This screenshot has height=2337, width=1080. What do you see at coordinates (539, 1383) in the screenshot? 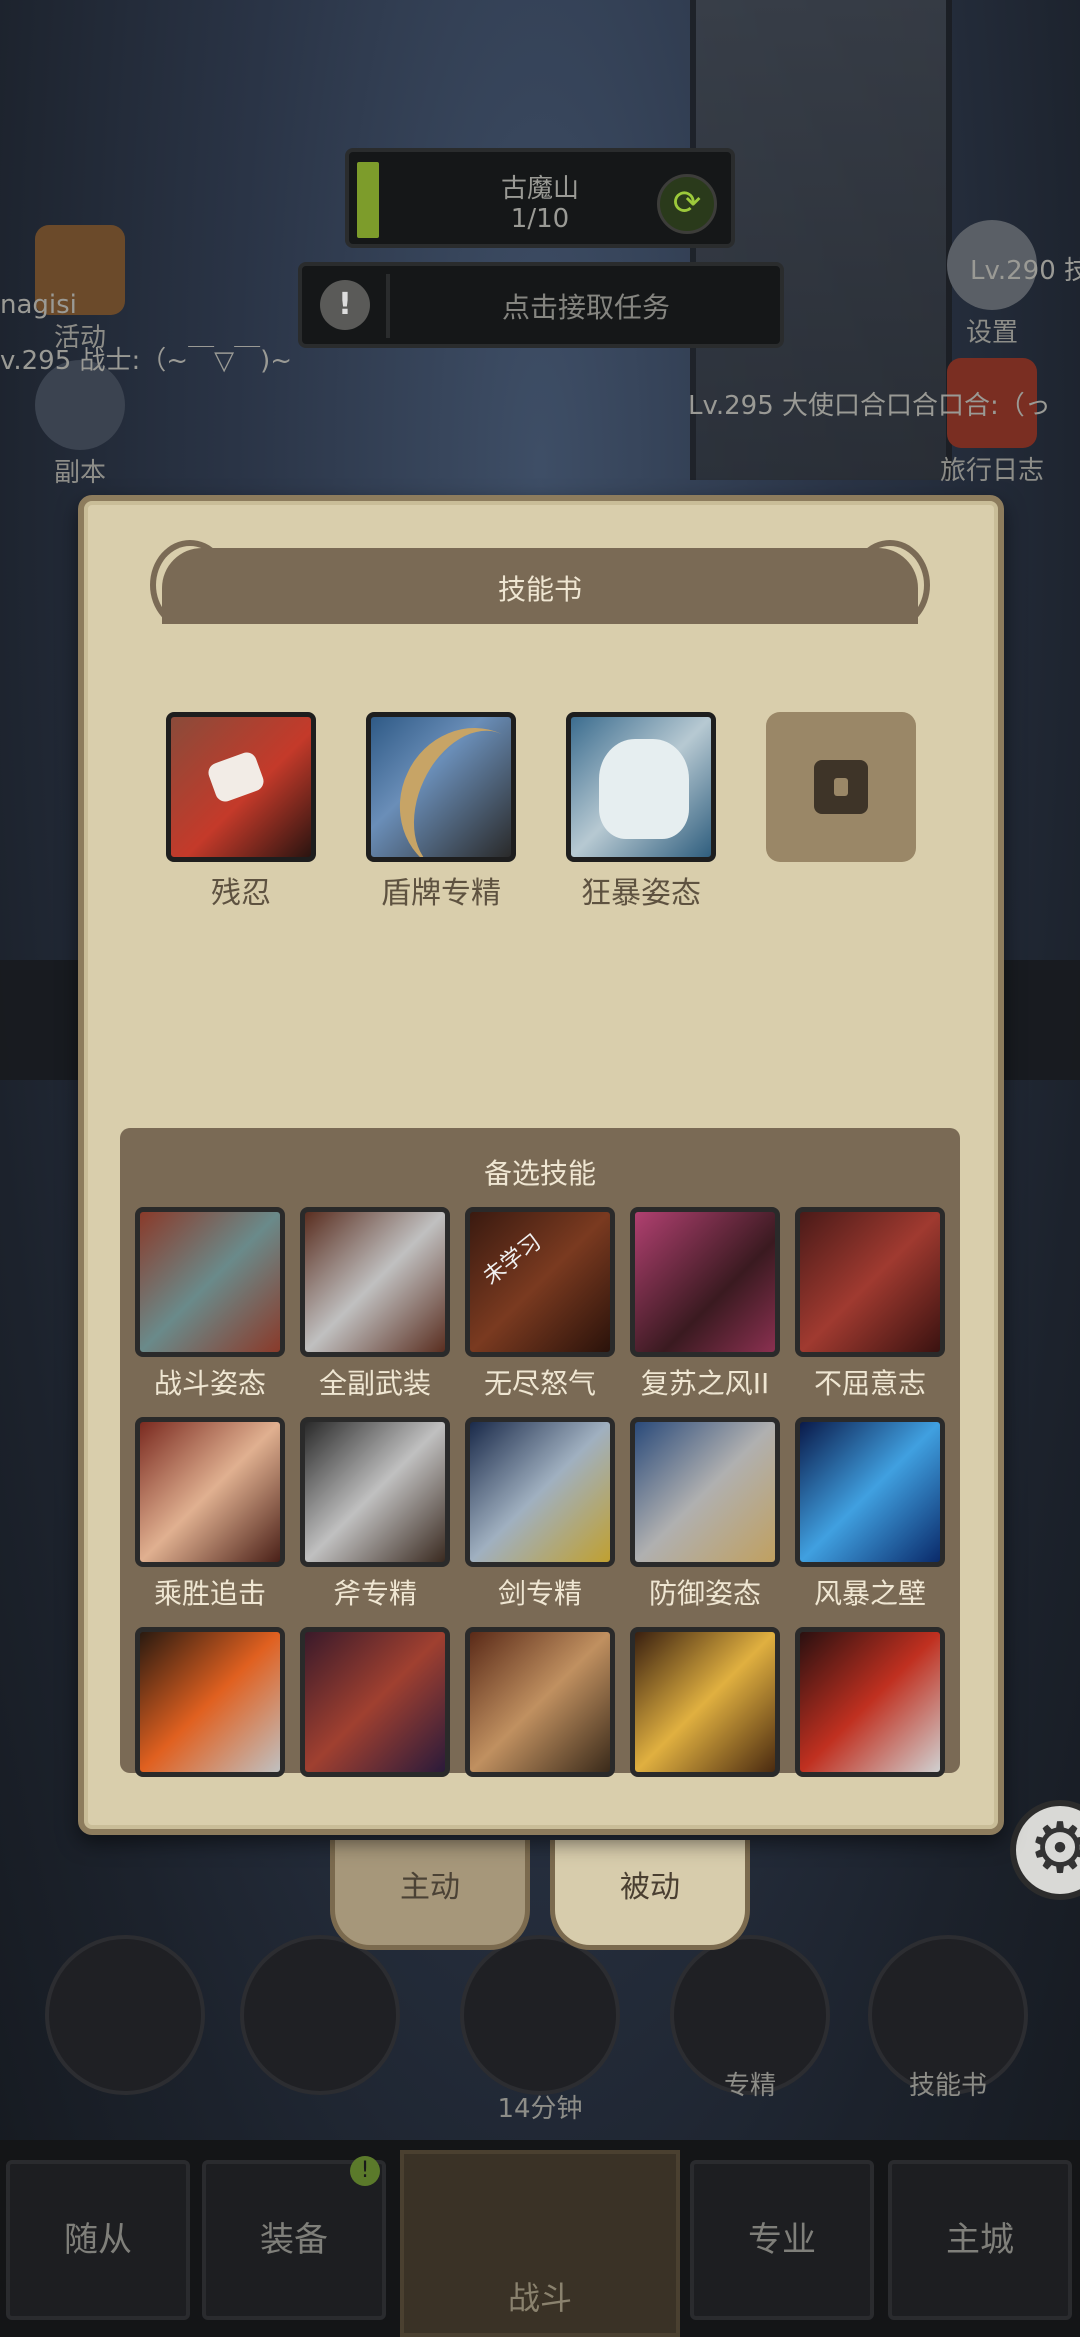
I see `skill-label: 无尽怒气` at bounding box center [539, 1383].